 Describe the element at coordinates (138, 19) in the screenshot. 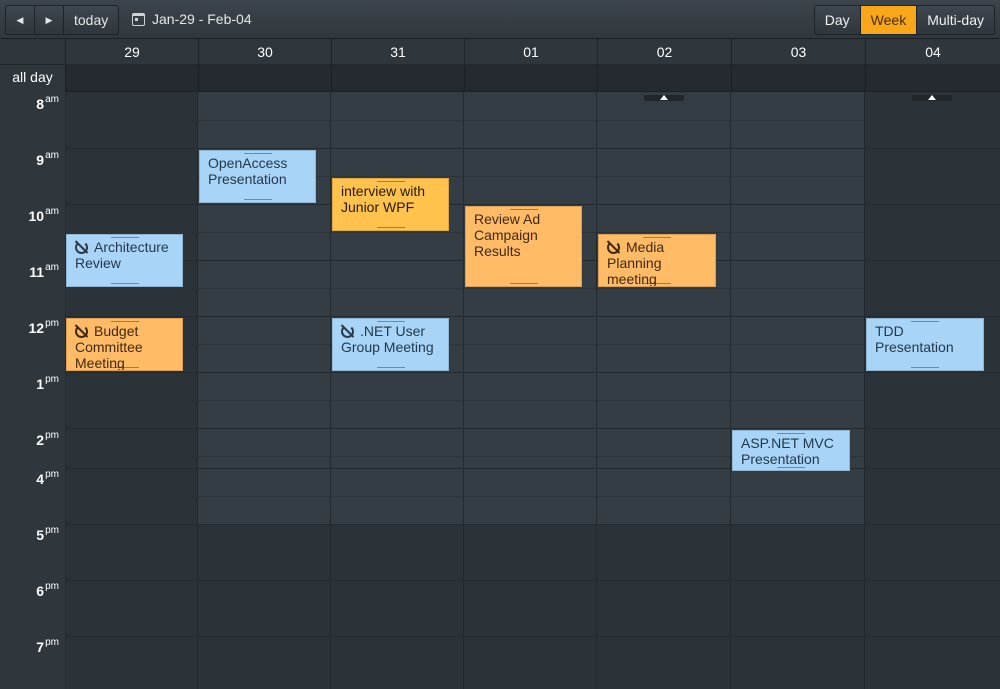

I see `calendar-icon` at that location.